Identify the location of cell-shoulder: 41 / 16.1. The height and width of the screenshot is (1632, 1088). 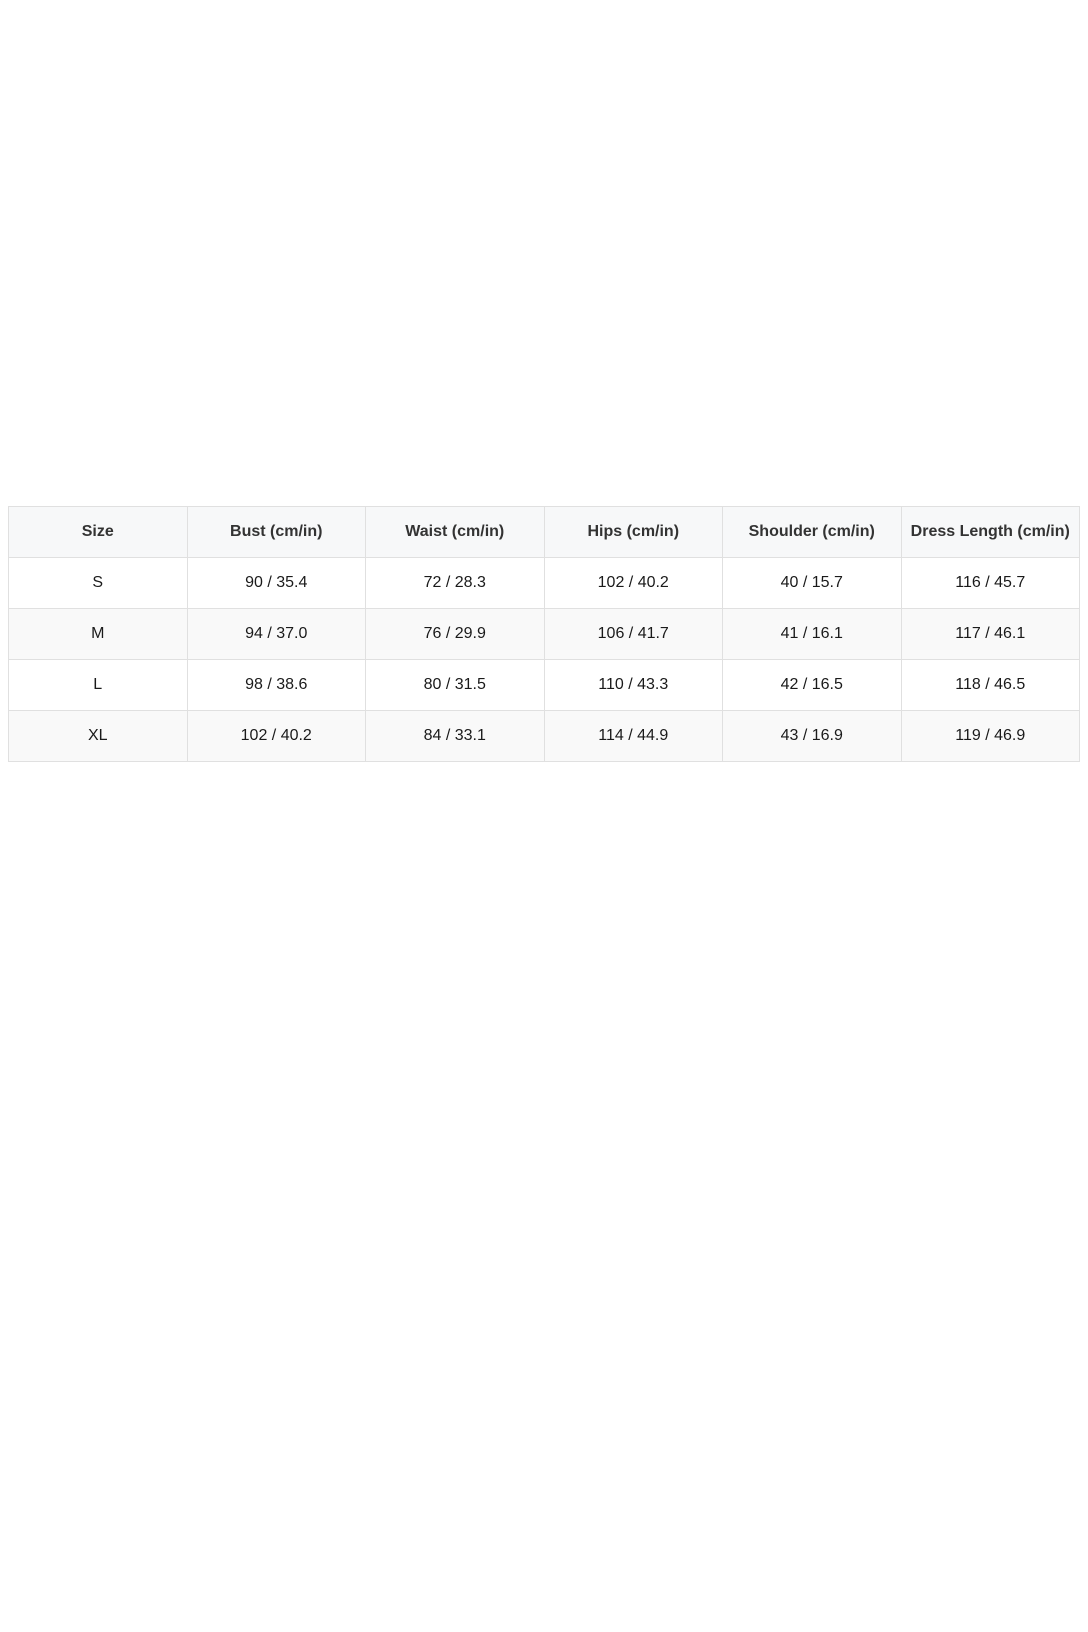
(812, 634).